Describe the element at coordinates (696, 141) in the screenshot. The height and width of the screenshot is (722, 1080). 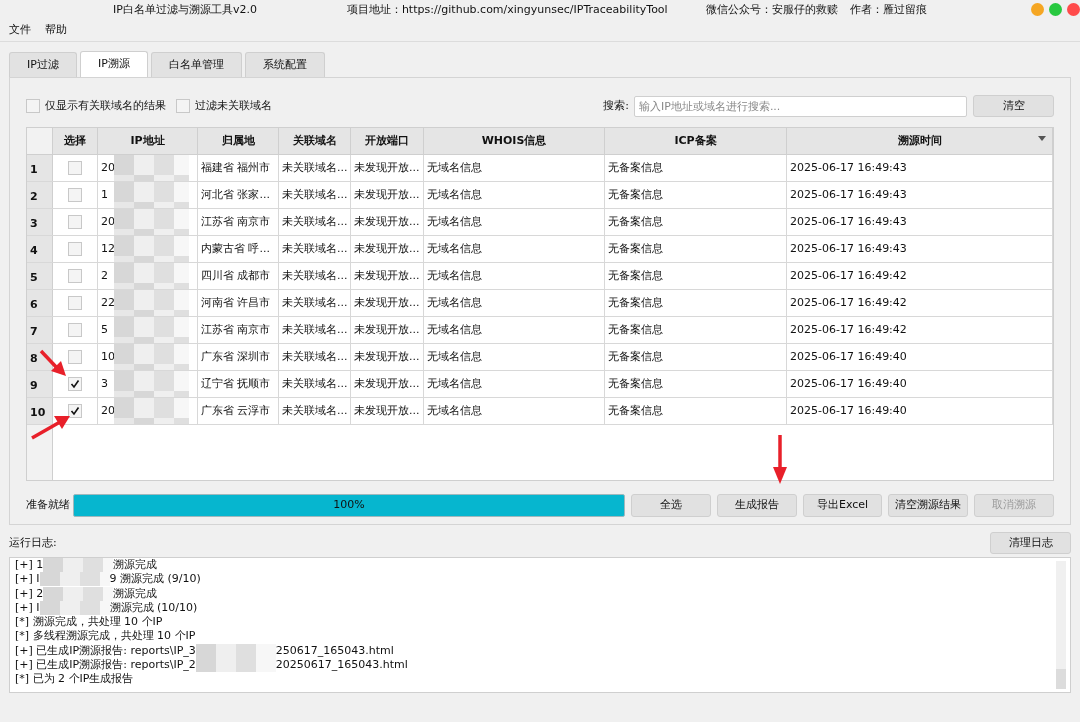
I see `column-header: ICP备案` at that location.